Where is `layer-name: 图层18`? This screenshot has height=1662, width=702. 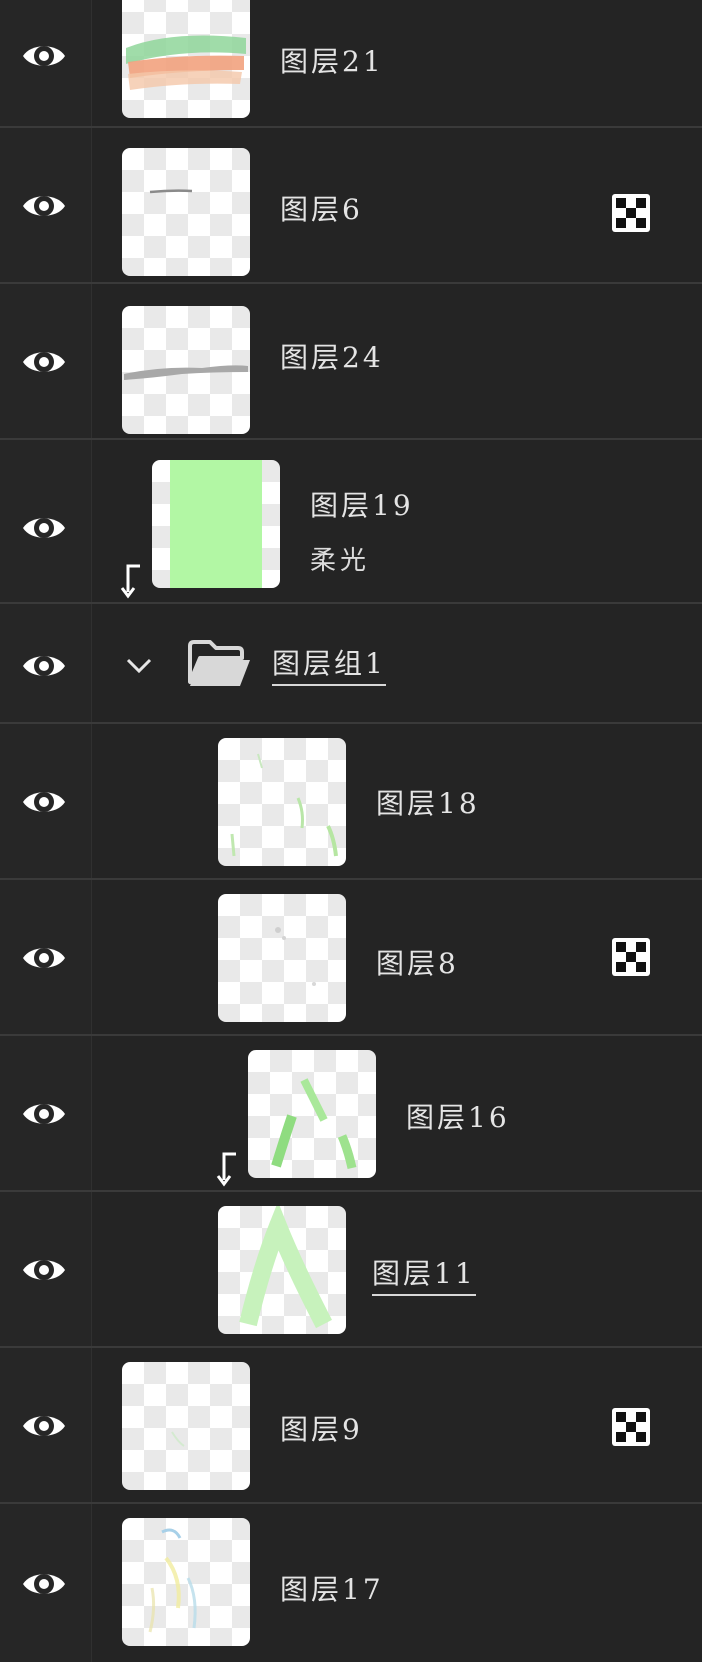 layer-name: 图层18 is located at coordinates (428, 802).